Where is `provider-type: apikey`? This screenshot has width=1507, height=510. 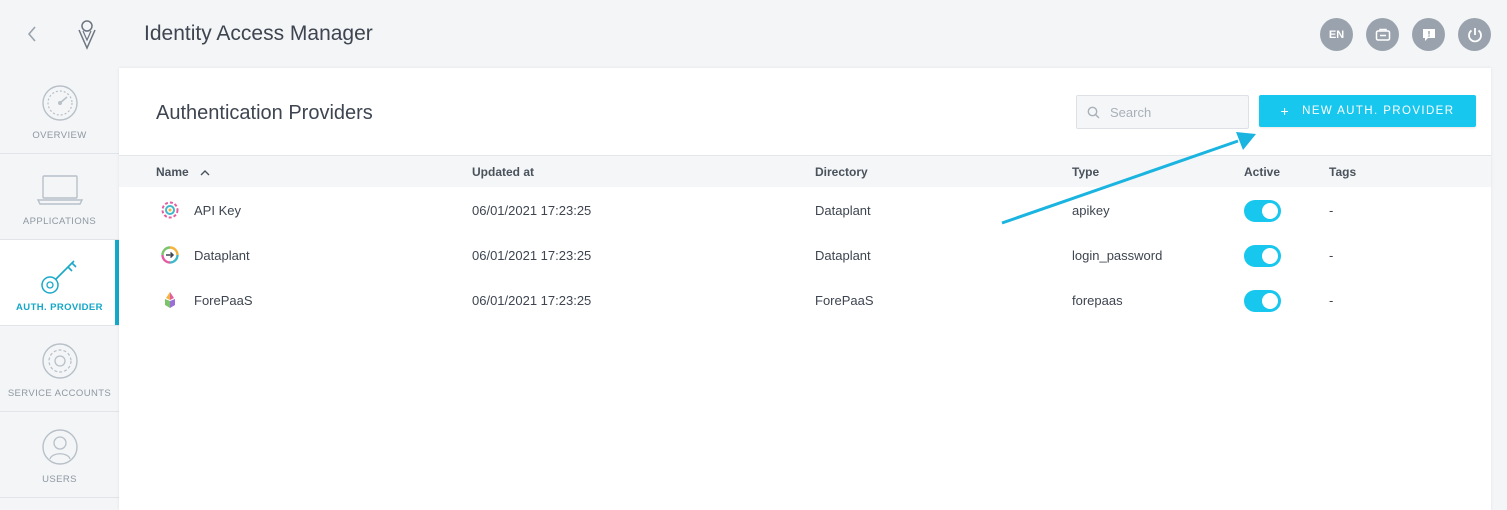 provider-type: apikey is located at coordinates (1091, 210).